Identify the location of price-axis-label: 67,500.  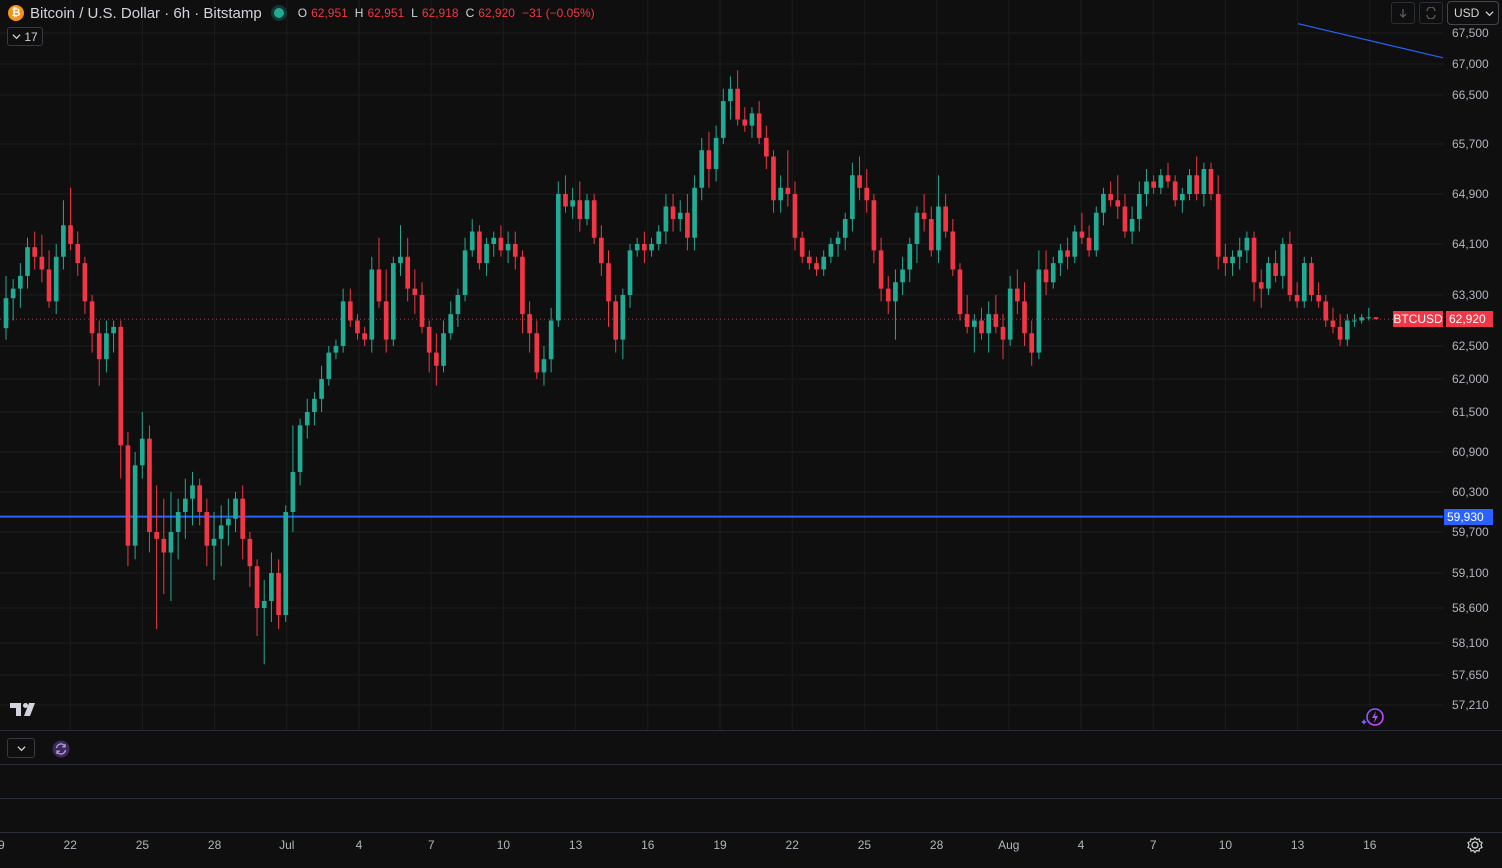
(1470, 33).